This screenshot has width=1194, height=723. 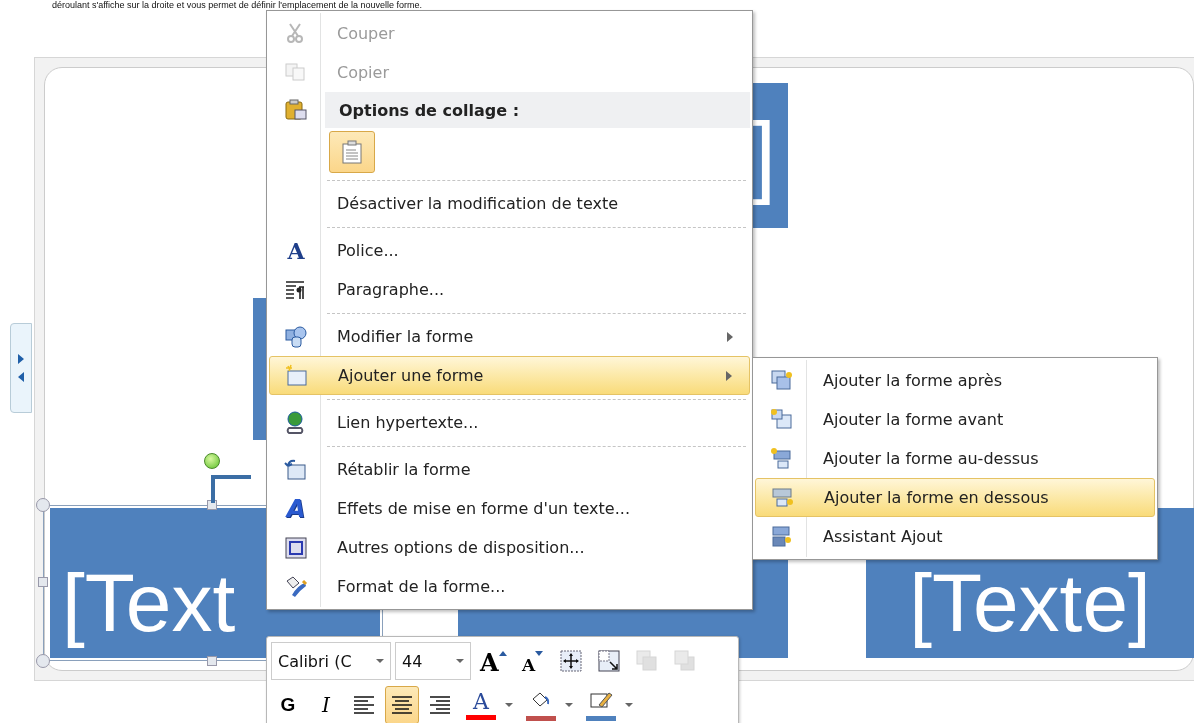 What do you see at coordinates (532, 661) in the screenshot?
I see `shrink-font-button: A` at bounding box center [532, 661].